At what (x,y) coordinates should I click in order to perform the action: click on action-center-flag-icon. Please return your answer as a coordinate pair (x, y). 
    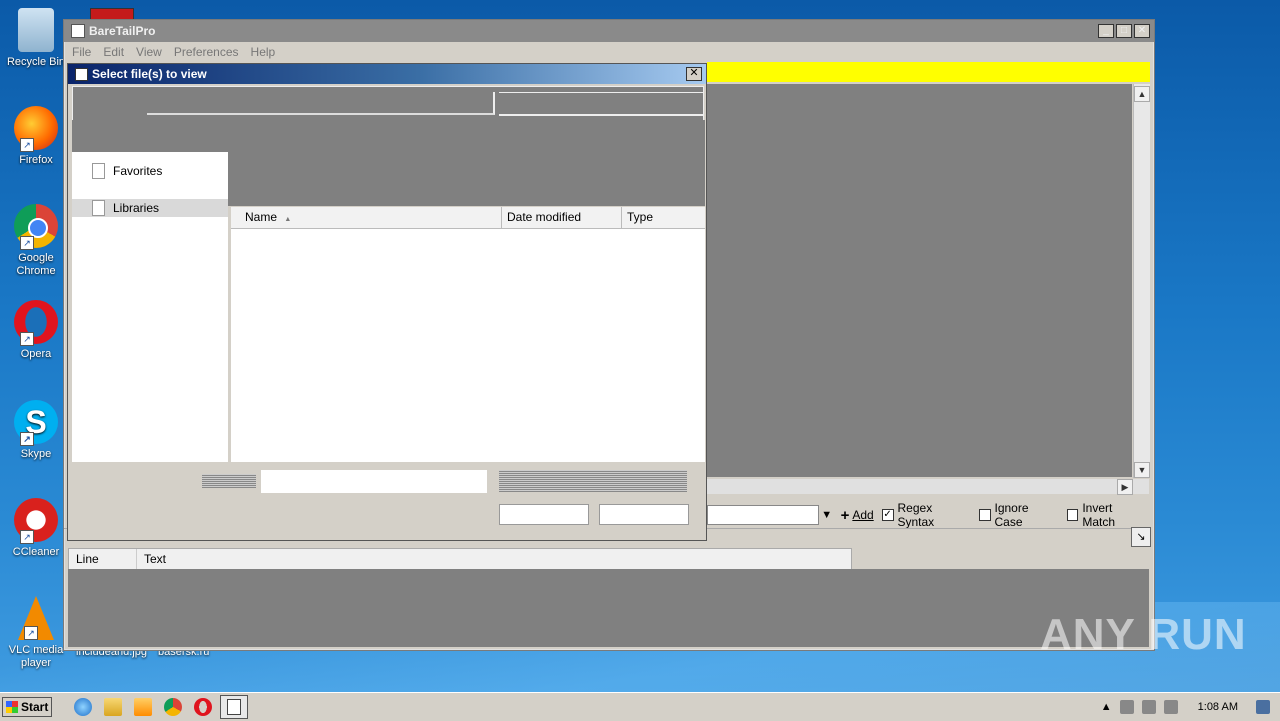
    Looking at the image, I should click on (1170, 707).